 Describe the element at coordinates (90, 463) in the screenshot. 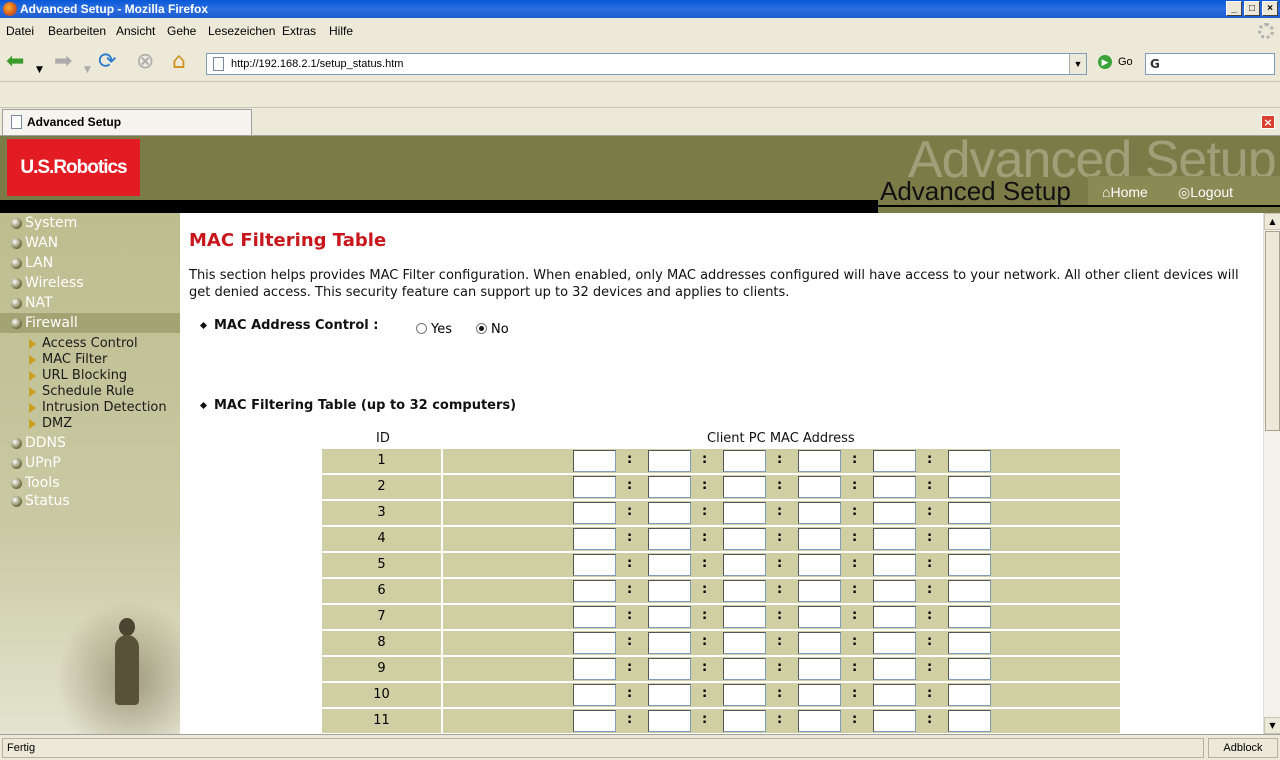

I see `sidebar-item-upnp: UPnP` at that location.